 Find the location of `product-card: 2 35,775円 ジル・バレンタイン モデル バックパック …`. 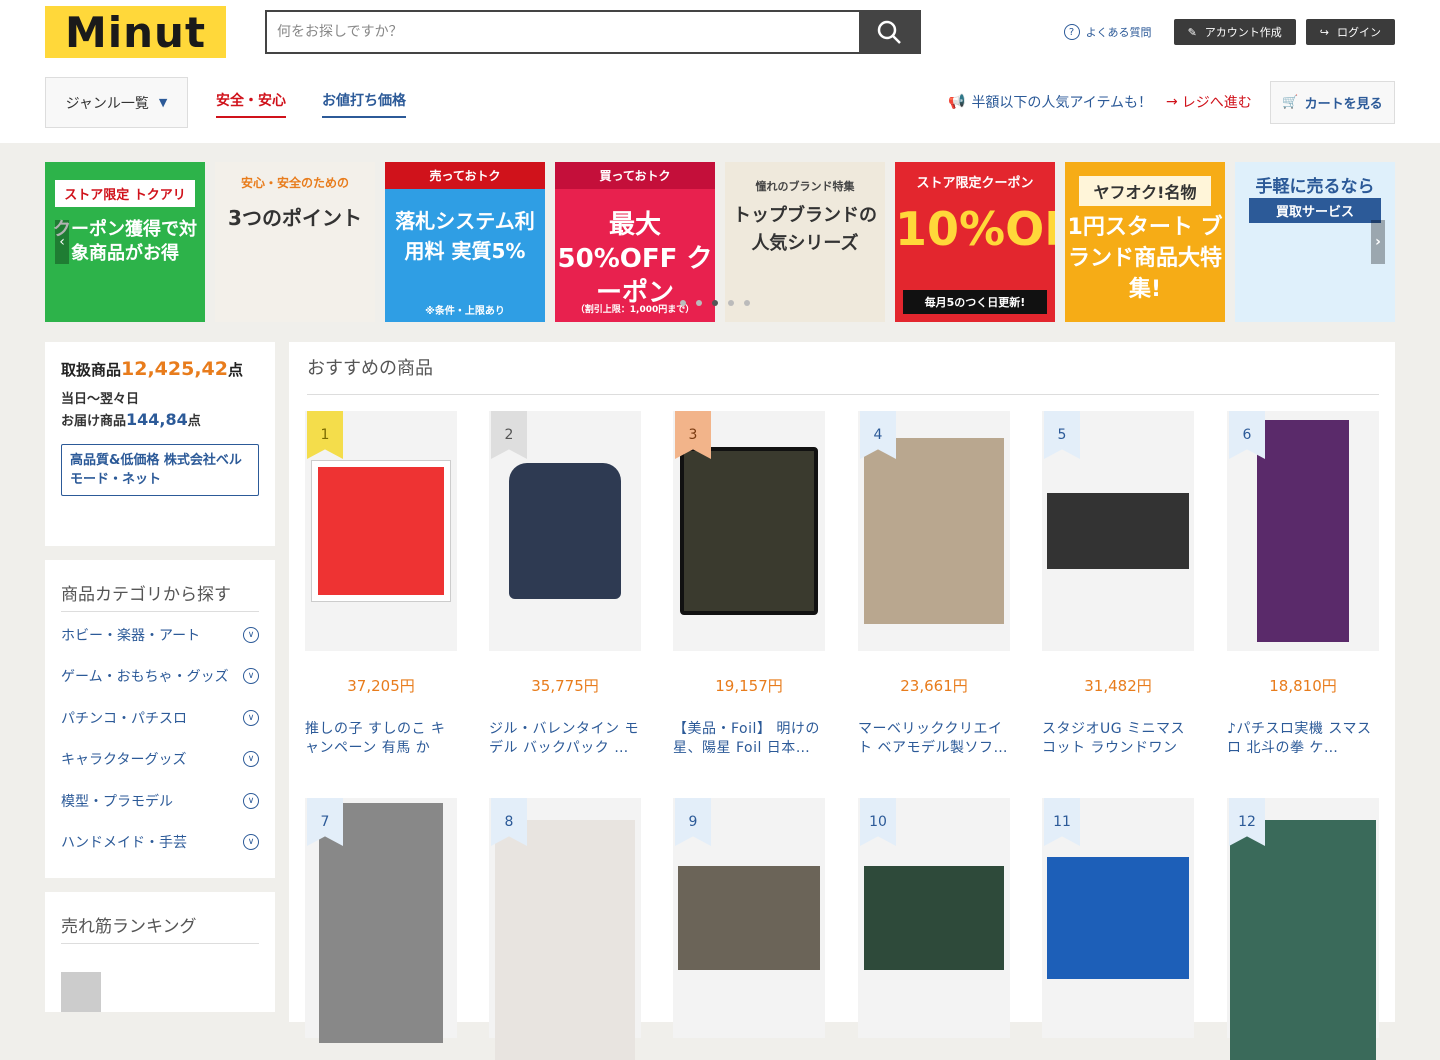

product-card: 2 35,775円 ジル・バレンタイン モデル バックパック … is located at coordinates (565, 584).